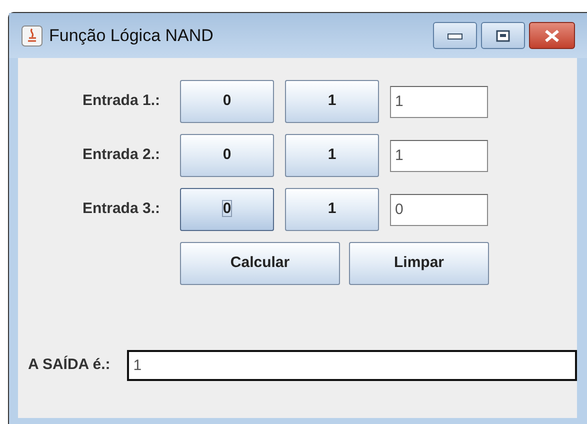  What do you see at coordinates (69, 365) in the screenshot?
I see `output-label: A SAÍDA é.:` at bounding box center [69, 365].